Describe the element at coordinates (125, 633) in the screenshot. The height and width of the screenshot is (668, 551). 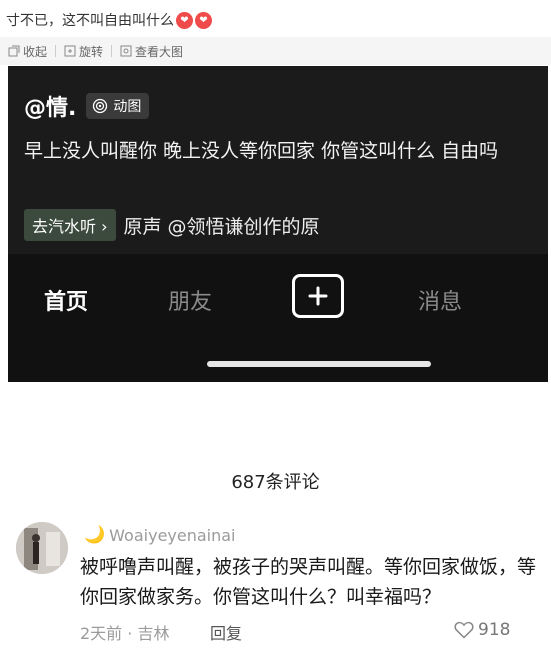
I see `comment-time-location: 2天前 · 吉林` at that location.